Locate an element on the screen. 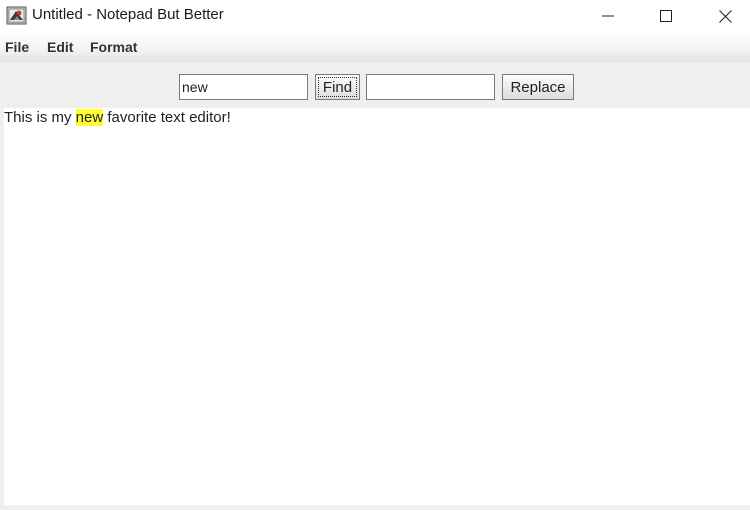  replace-button: Replace is located at coordinates (538, 87).